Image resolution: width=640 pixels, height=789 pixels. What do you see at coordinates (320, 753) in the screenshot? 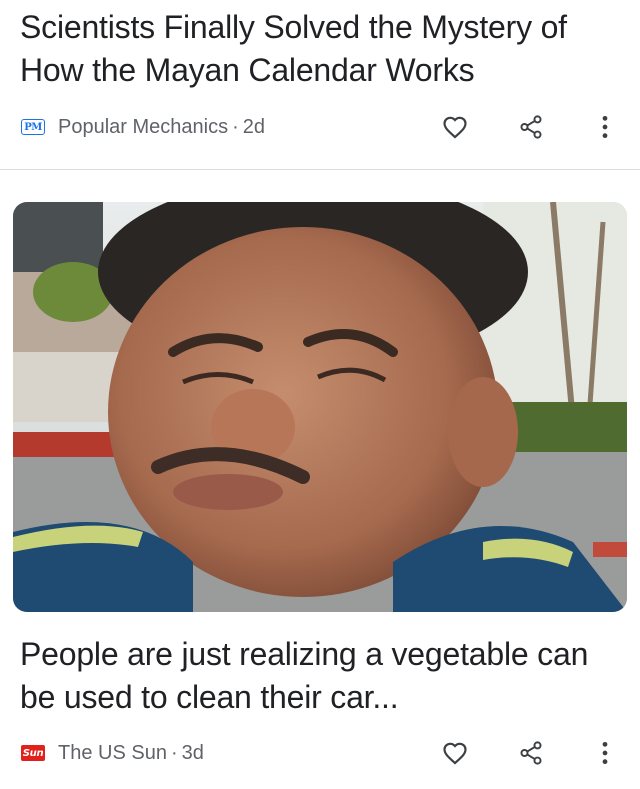
I see `article-meta-row: Sun The US Sun · 3d` at bounding box center [320, 753].